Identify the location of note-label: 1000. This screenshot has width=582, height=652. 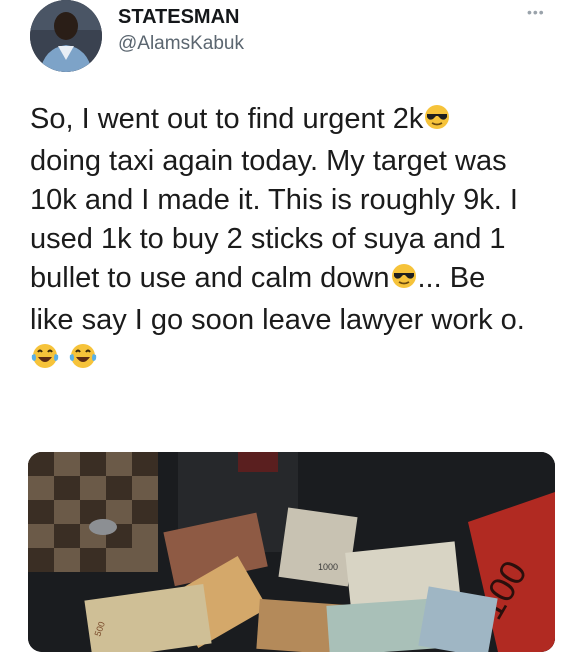
(328, 567).